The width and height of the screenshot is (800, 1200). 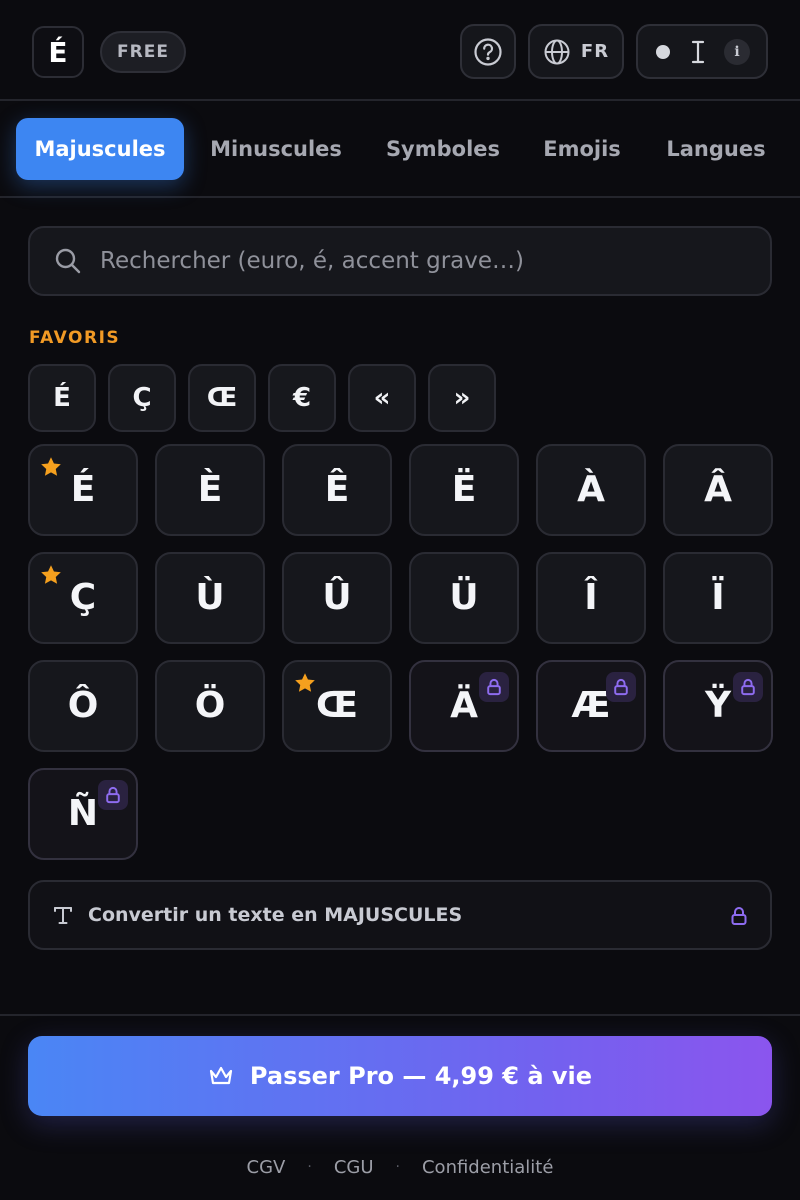 What do you see at coordinates (663, 51) in the screenshot?
I see `dot-icon` at bounding box center [663, 51].